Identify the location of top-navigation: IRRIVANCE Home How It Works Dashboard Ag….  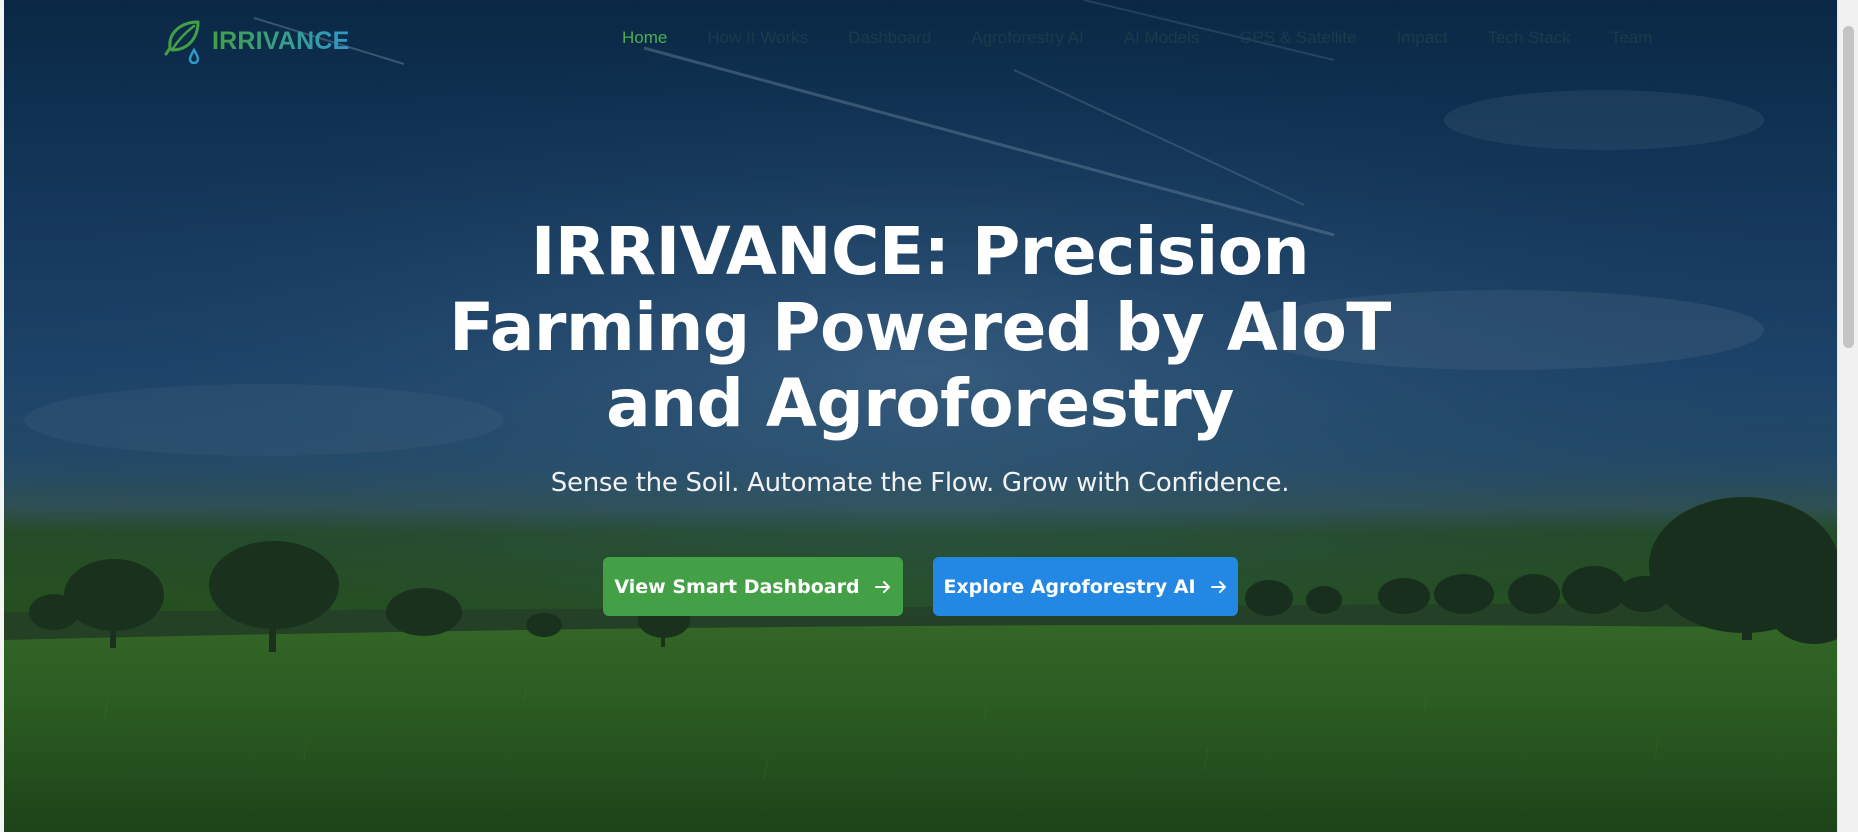
(920, 40).